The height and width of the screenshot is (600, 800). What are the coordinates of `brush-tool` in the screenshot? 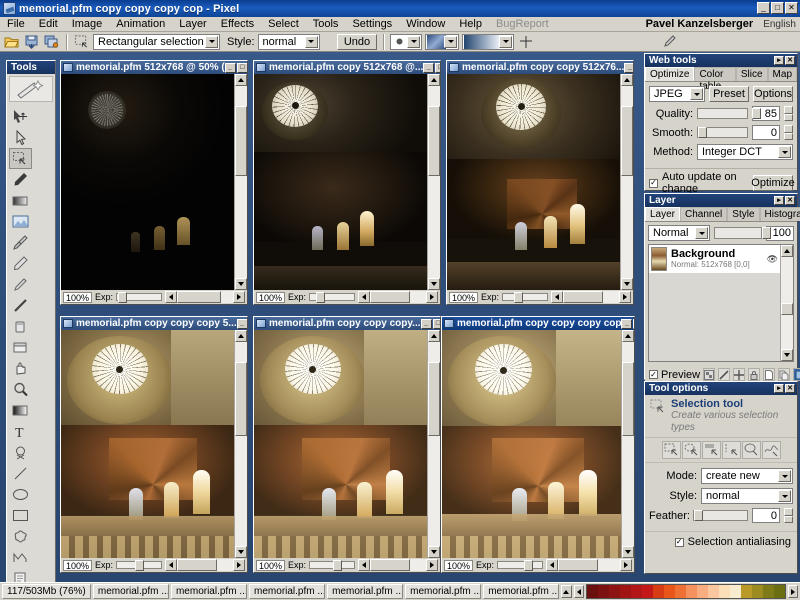 It's located at (20, 284).